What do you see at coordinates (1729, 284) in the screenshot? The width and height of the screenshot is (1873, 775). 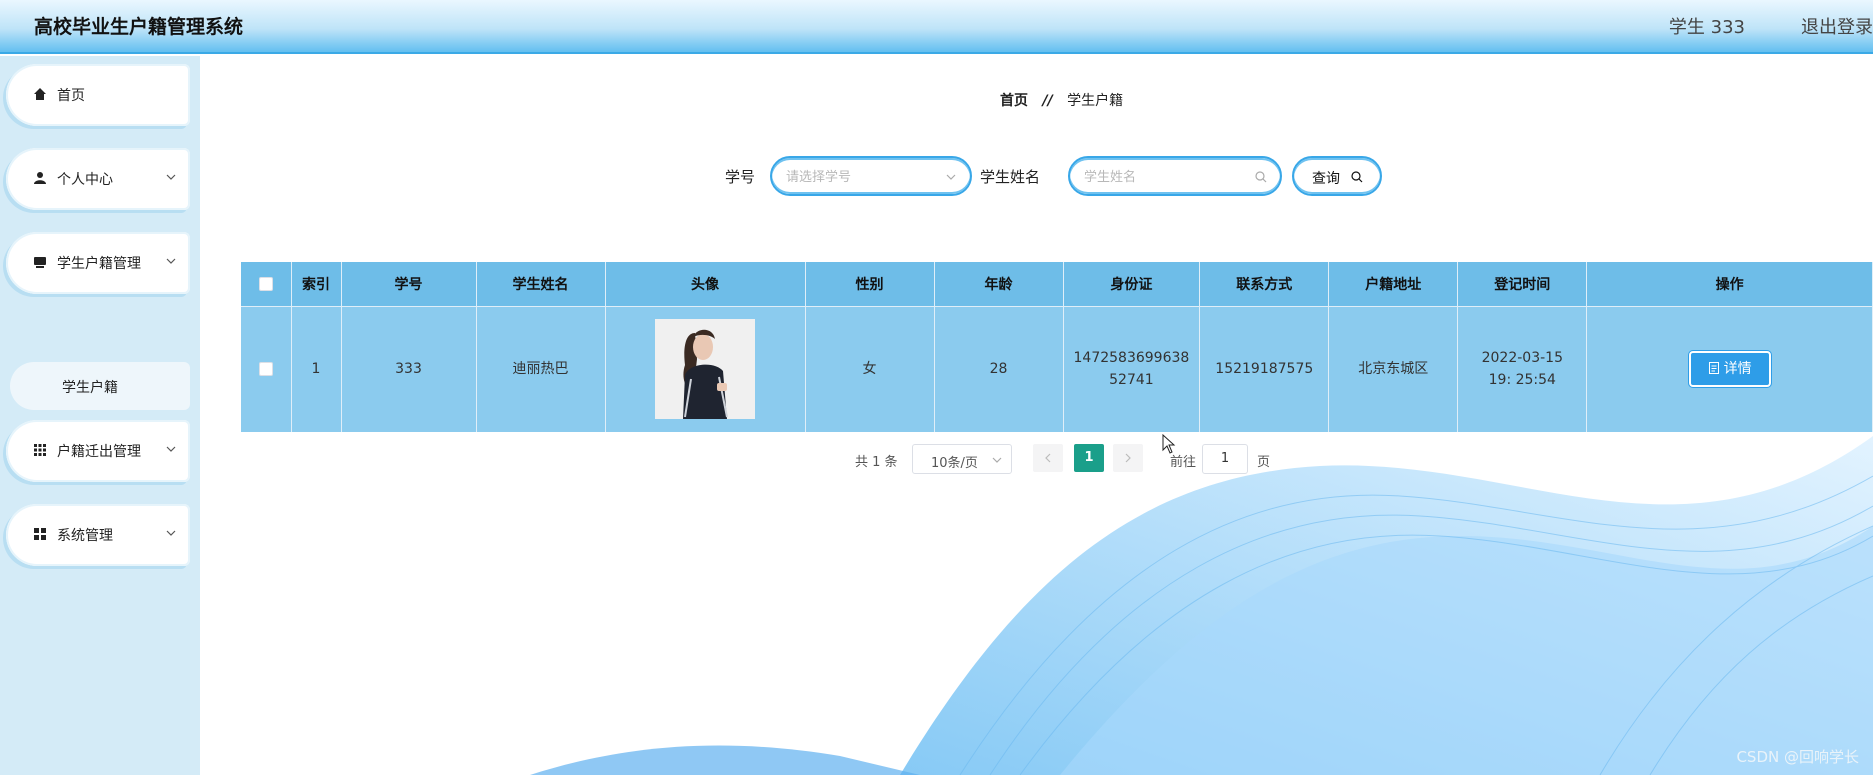 I see `column-header: 操作` at bounding box center [1729, 284].